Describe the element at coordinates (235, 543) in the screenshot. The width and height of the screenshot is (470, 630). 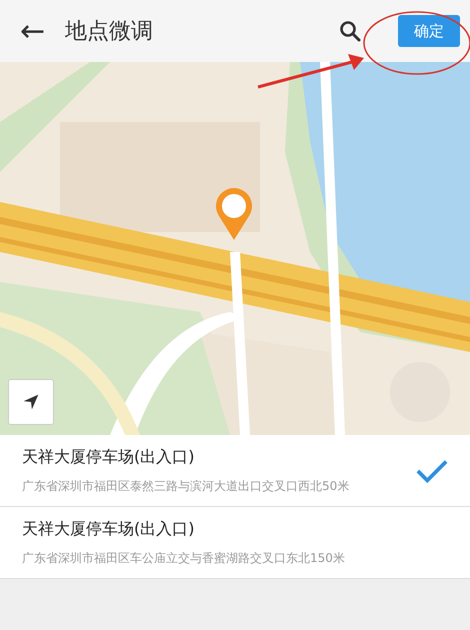
I see `place-item: 天祥大厦停车场(出入口) 广东省深圳市福田区车公庙立交与香蜜湖路交叉口东北150米` at that location.